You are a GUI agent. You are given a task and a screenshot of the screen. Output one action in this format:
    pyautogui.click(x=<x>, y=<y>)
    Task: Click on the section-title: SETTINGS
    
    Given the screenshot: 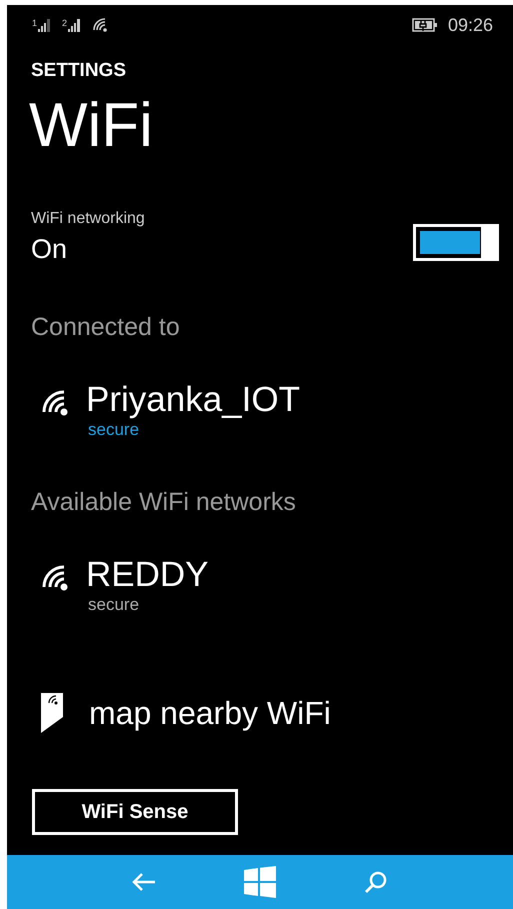 What is the action you would take?
    pyautogui.click(x=79, y=71)
    